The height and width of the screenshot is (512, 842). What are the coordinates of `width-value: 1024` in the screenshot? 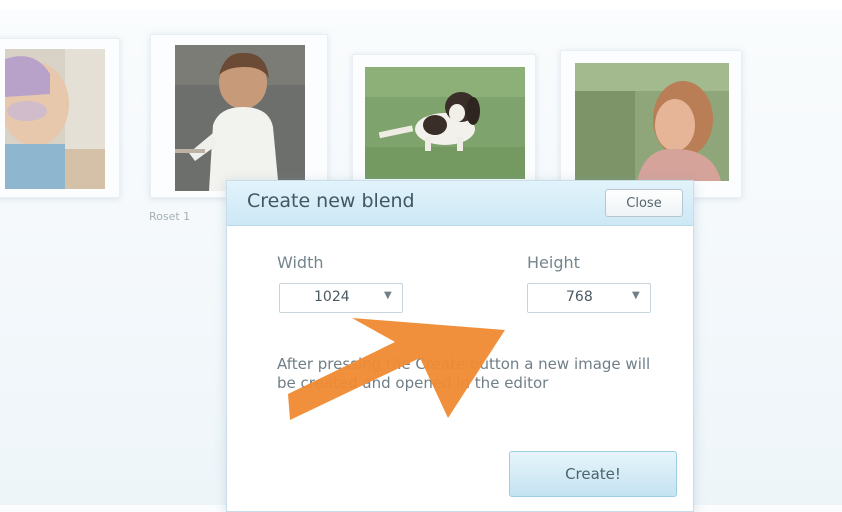 It's located at (332, 297).